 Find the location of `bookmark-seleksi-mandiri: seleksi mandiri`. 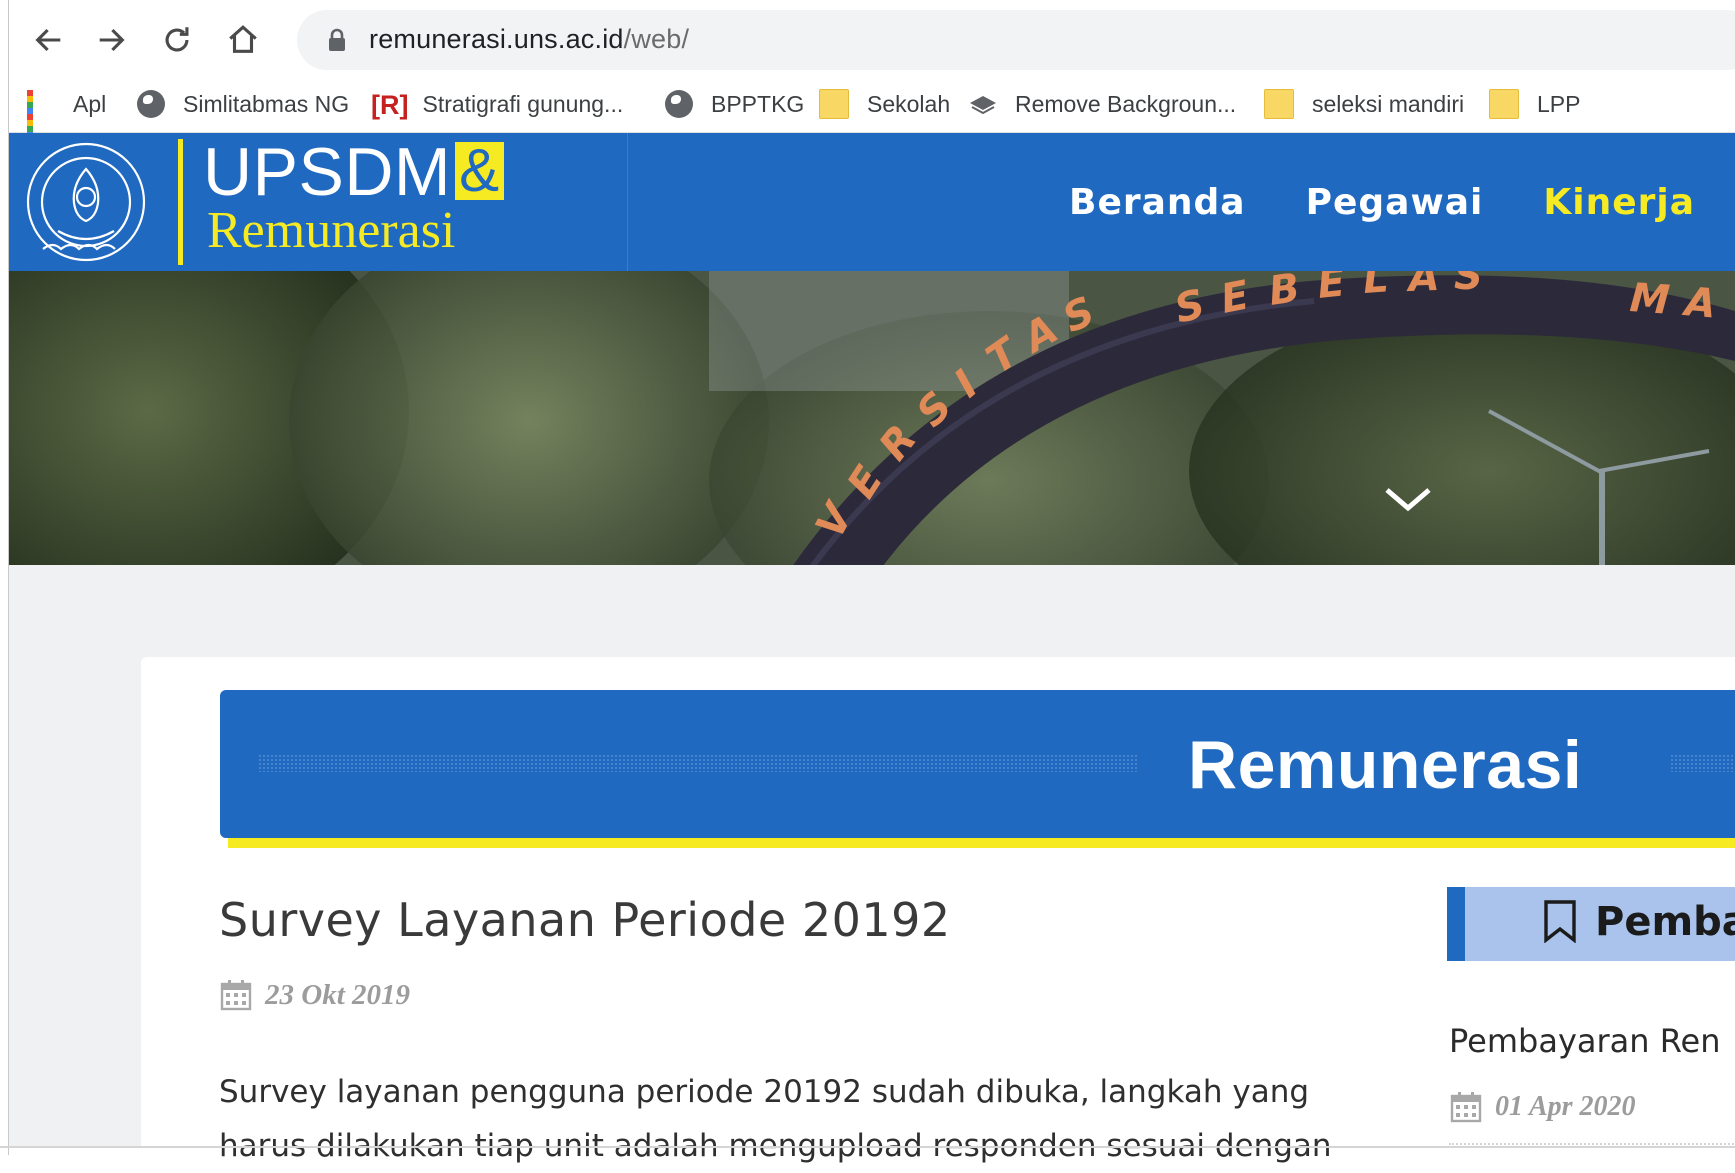

bookmark-seleksi-mandiri: seleksi mandiri is located at coordinates (1364, 104).